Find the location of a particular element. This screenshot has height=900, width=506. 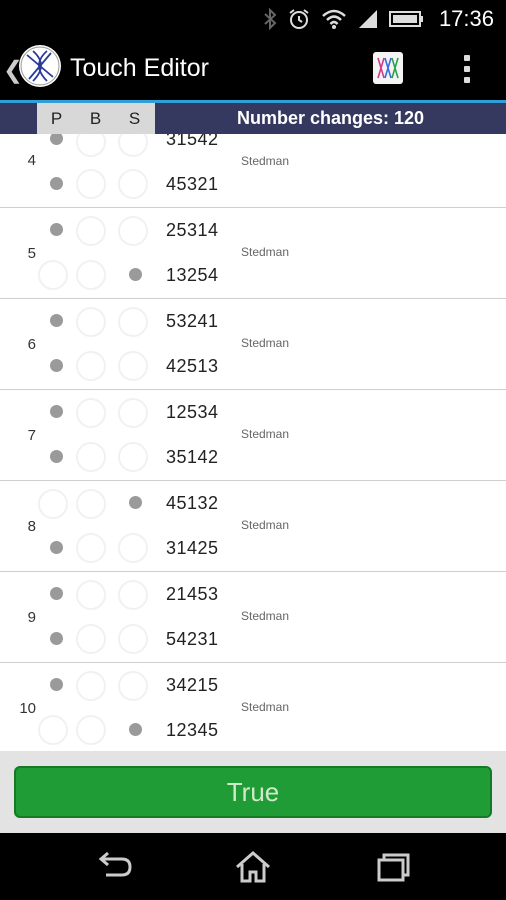

list-item: 6 53241 42513 Stedman is located at coordinates (253, 344).